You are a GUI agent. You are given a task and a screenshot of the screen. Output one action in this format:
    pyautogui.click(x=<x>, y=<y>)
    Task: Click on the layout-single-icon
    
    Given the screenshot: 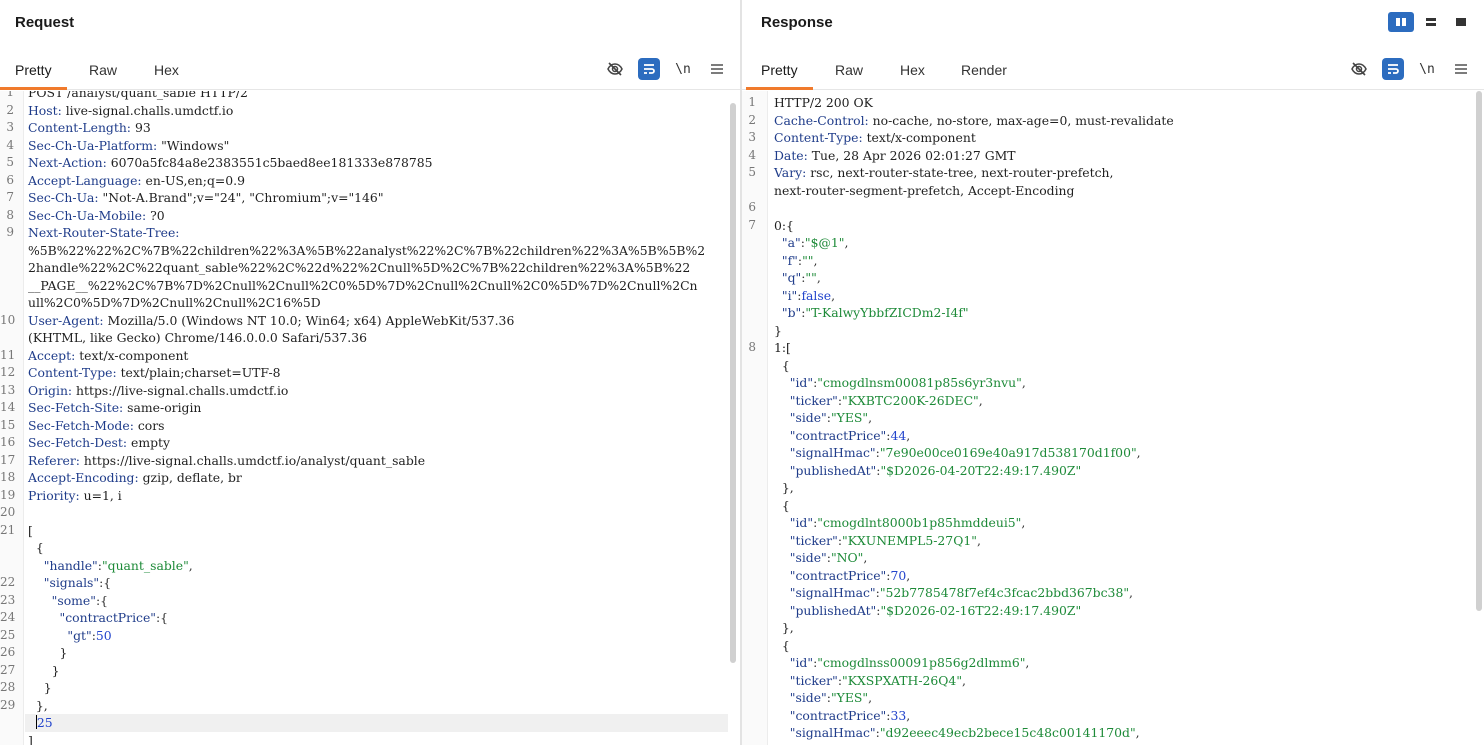 What is the action you would take?
    pyautogui.click(x=1461, y=22)
    